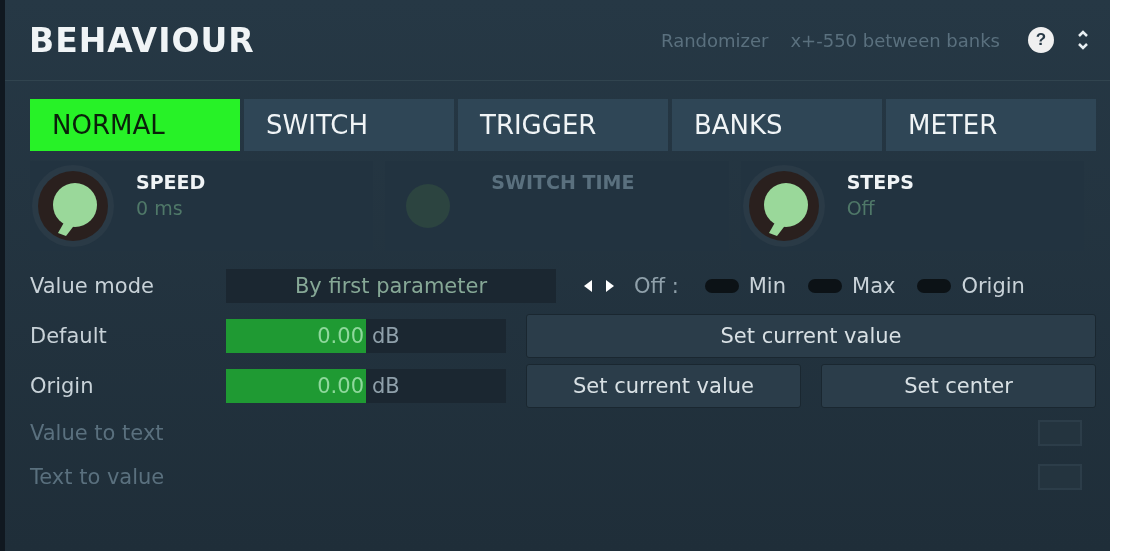  Describe the element at coordinates (563, 125) in the screenshot. I see `mode-tab: TRIGGER` at that location.